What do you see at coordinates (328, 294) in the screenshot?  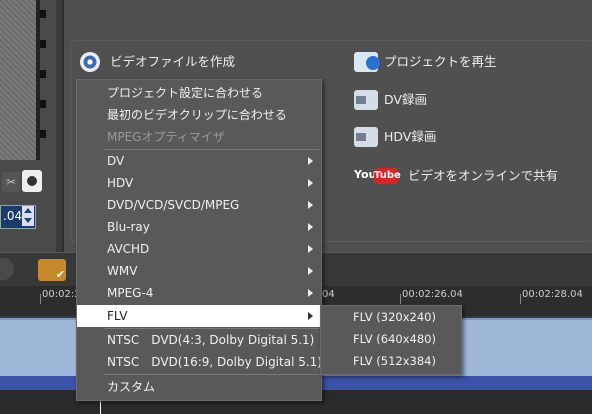 I see `timecode-label: 04` at bounding box center [328, 294].